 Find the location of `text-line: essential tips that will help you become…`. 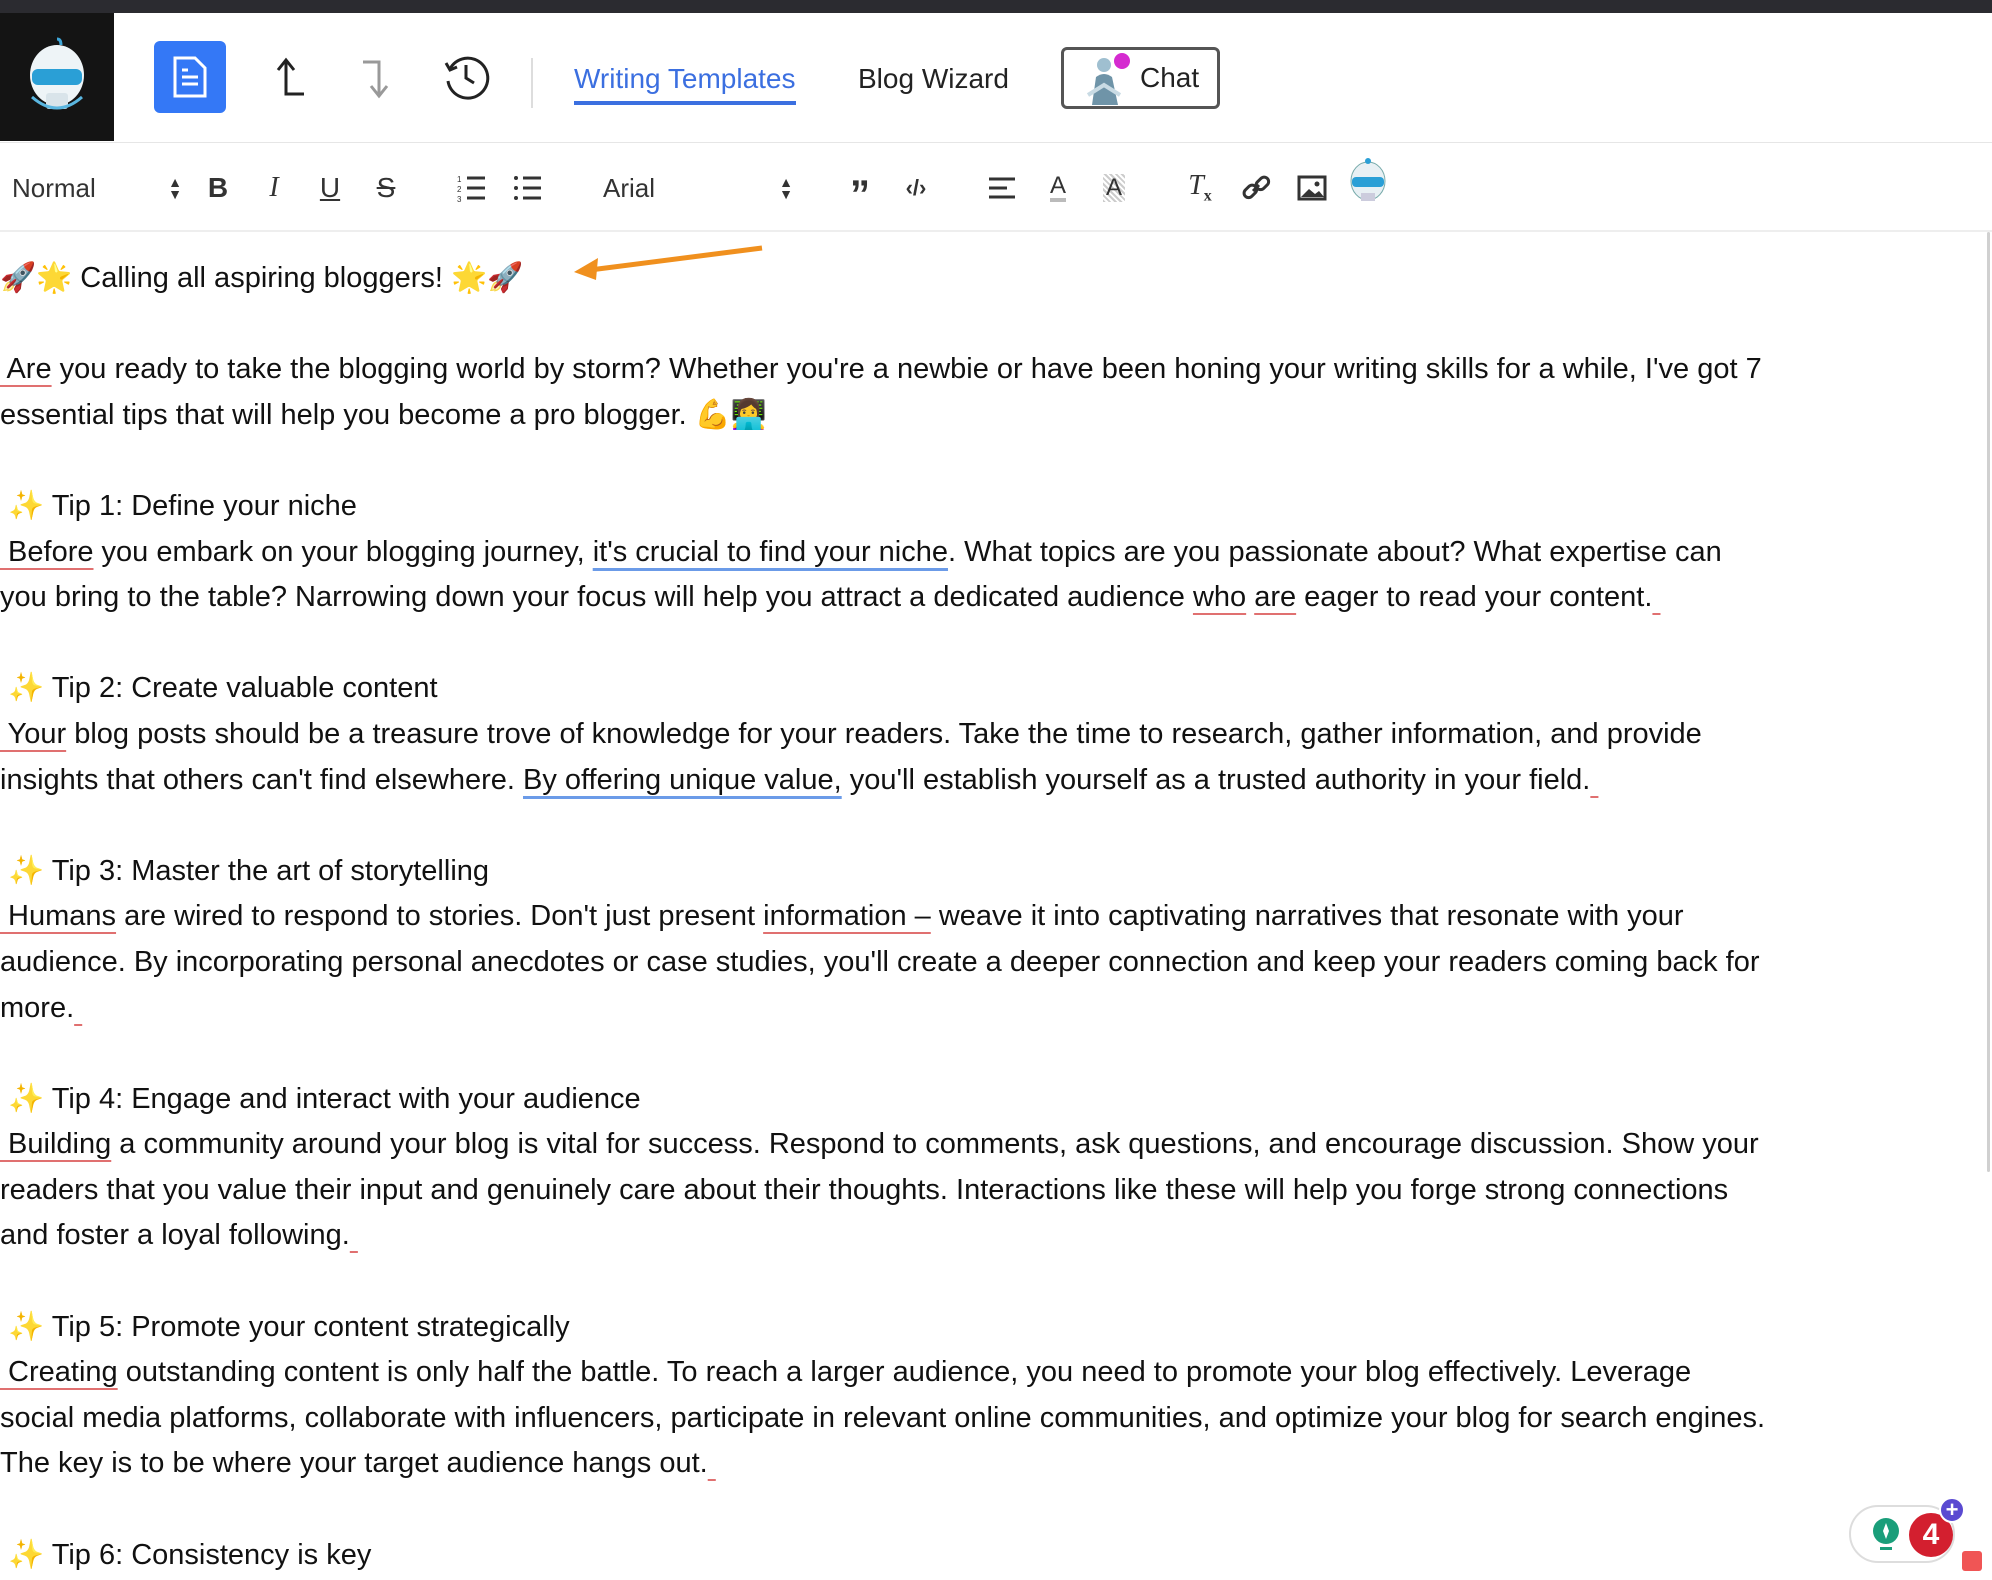

text-line: essential tips that will help you become… is located at coordinates (980, 416).